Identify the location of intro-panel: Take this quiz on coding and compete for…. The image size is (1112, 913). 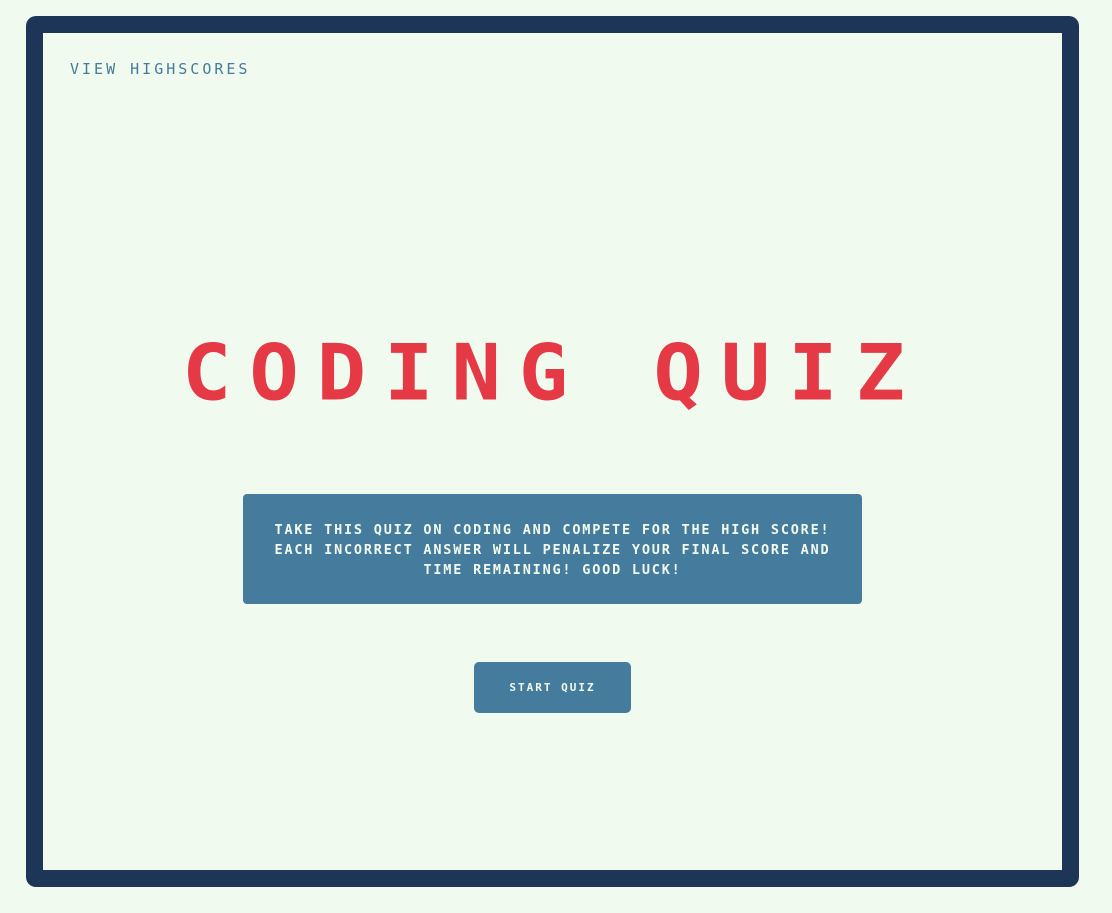
(552, 549).